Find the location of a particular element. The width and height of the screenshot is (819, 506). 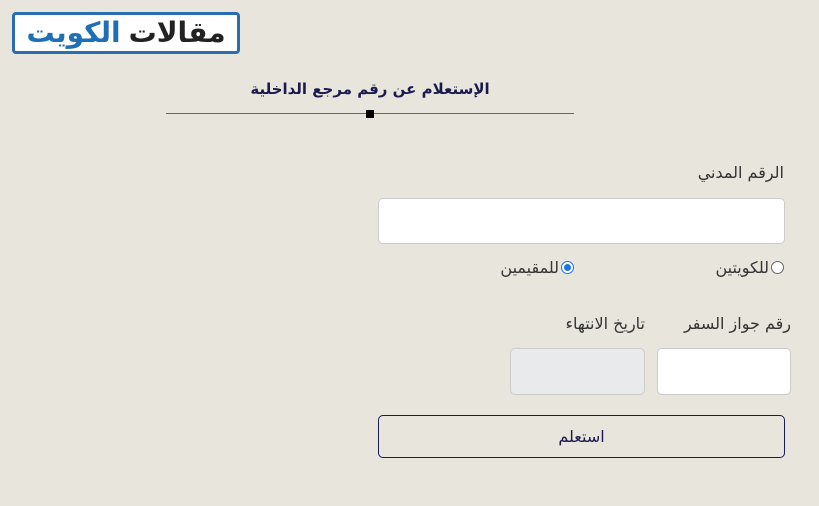

radio-kuwaiti-button is located at coordinates (777, 267).